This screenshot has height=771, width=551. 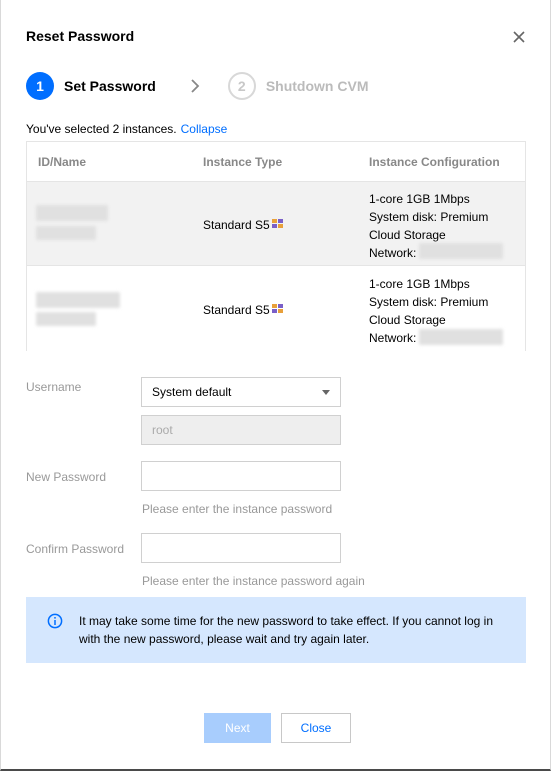 What do you see at coordinates (162, 430) in the screenshot?
I see `username-input-value: root` at bounding box center [162, 430].